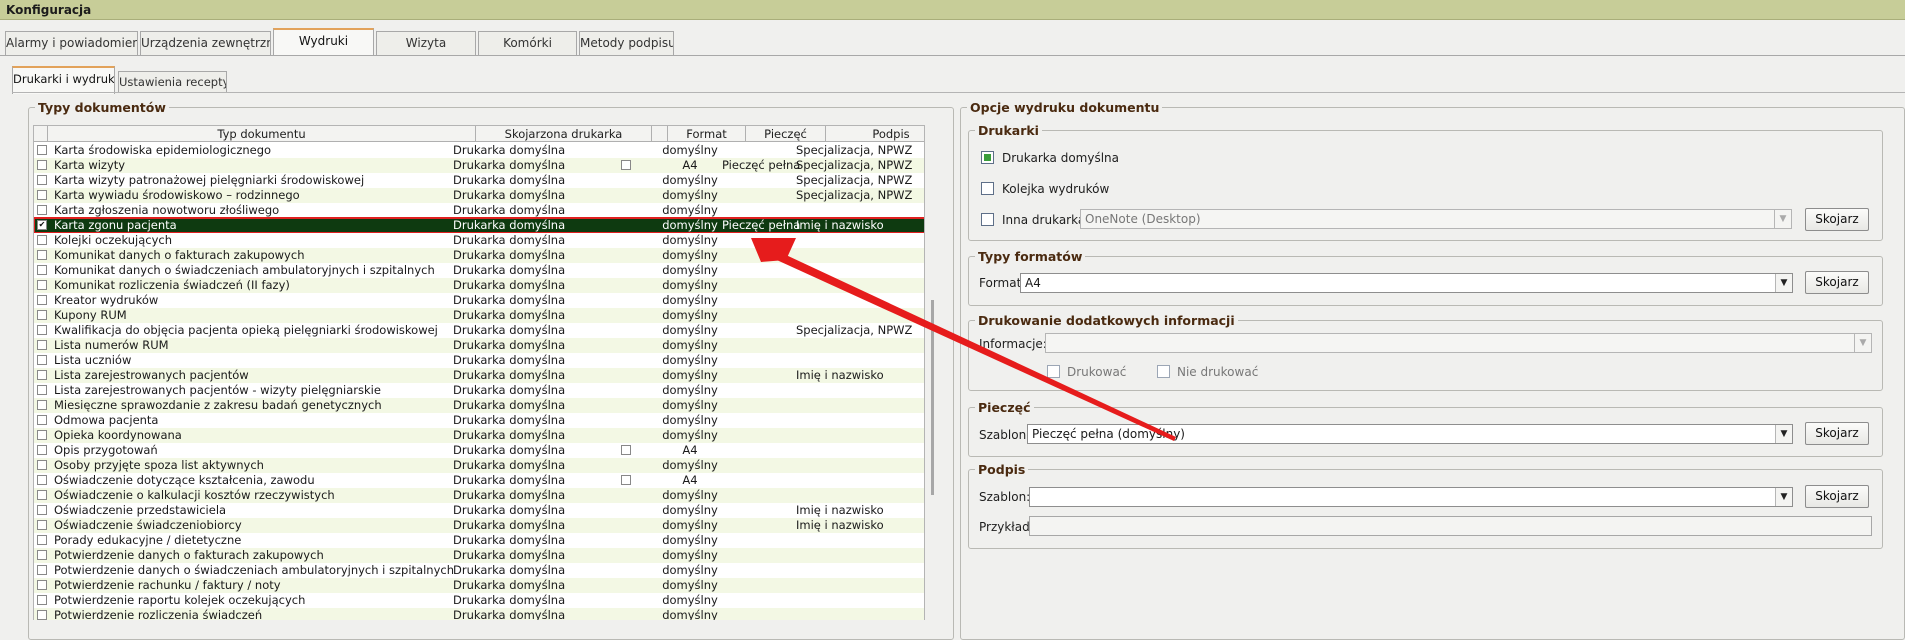 This screenshot has width=1905, height=640. I want to click on default-printer-checkbox, so click(987, 157).